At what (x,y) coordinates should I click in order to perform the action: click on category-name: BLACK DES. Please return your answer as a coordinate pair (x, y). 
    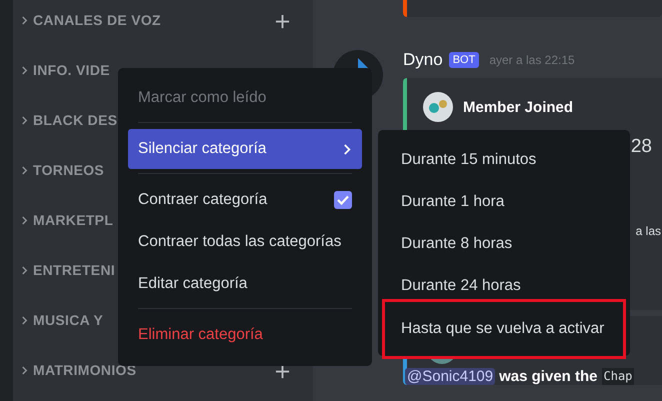
    Looking at the image, I should click on (75, 120).